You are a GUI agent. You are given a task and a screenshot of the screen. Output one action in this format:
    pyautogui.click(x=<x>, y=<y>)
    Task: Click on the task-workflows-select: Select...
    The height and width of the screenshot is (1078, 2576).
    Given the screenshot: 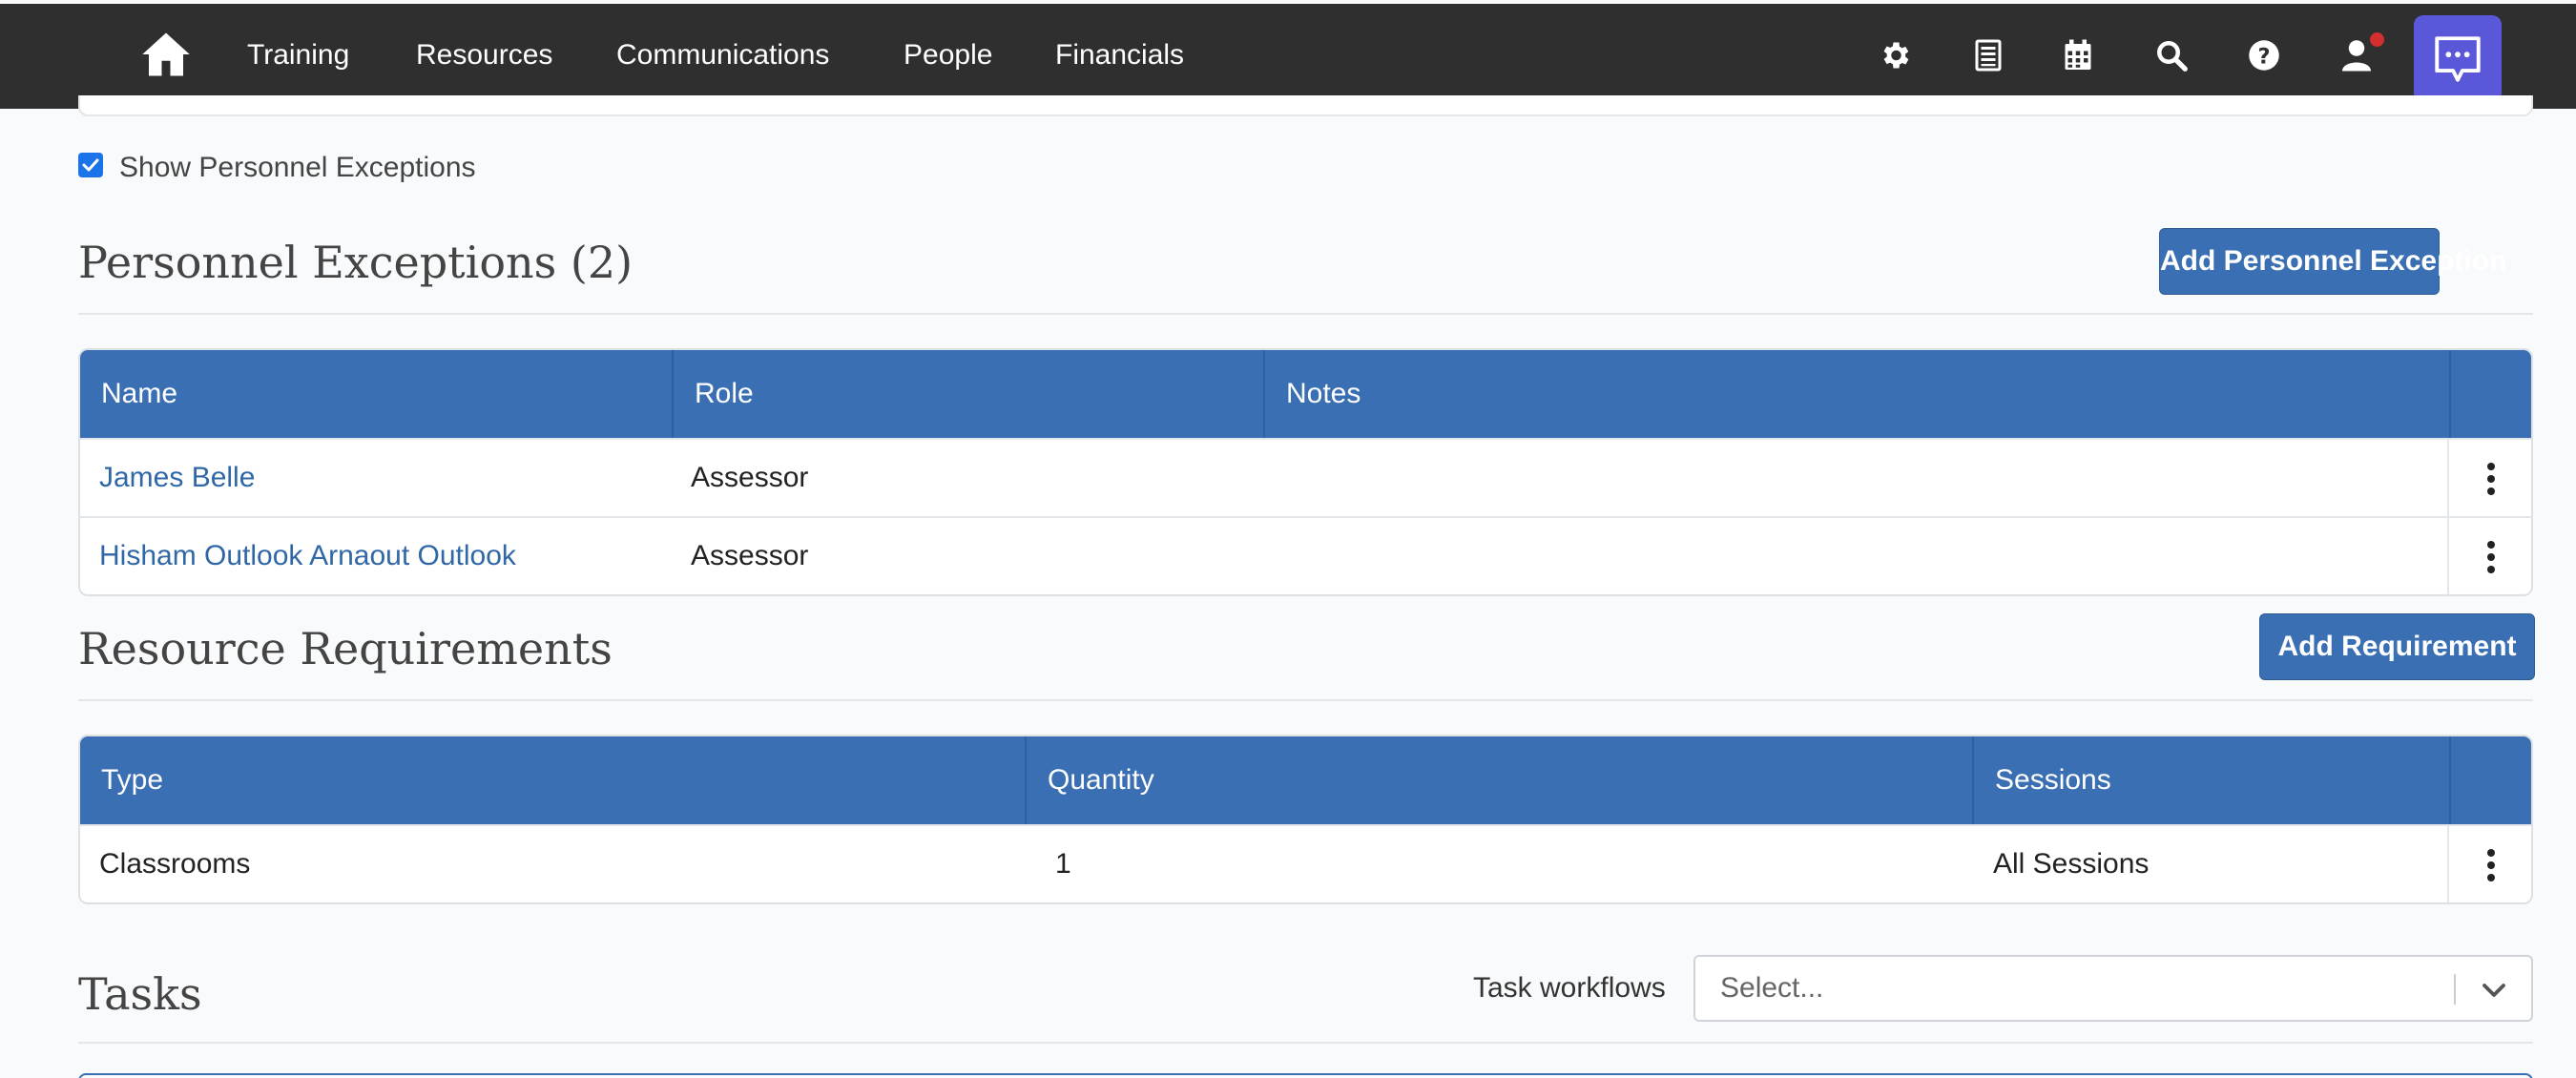 What is the action you would take?
    pyautogui.click(x=2113, y=988)
    